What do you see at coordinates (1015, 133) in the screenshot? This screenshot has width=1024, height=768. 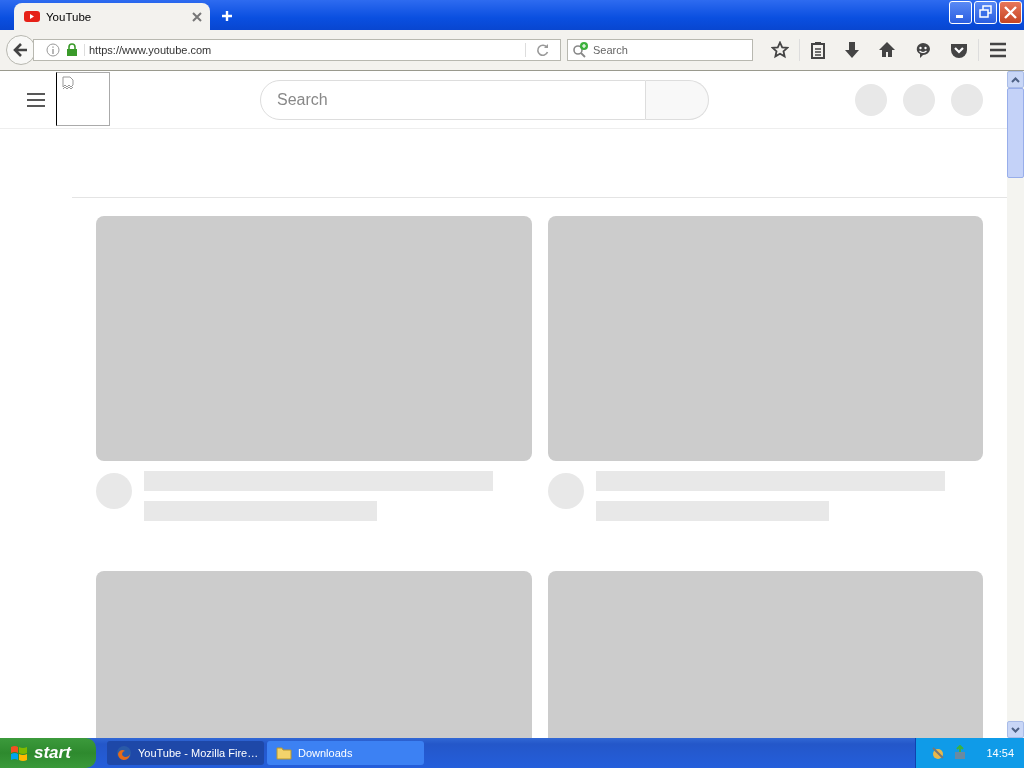 I see `scrollbar-thumb` at bounding box center [1015, 133].